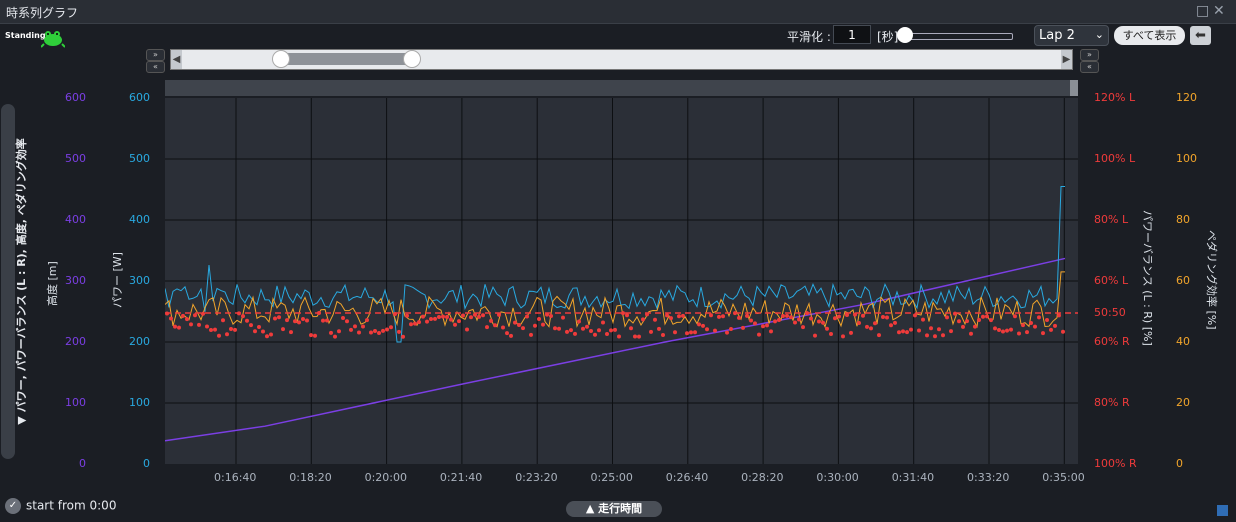 The image size is (1236, 522). What do you see at coordinates (14, 281) in the screenshot?
I see `series-selector-tab: ▼ パワー, パワーバランス (L : R), 高度, ペダリング効率` at bounding box center [14, 281].